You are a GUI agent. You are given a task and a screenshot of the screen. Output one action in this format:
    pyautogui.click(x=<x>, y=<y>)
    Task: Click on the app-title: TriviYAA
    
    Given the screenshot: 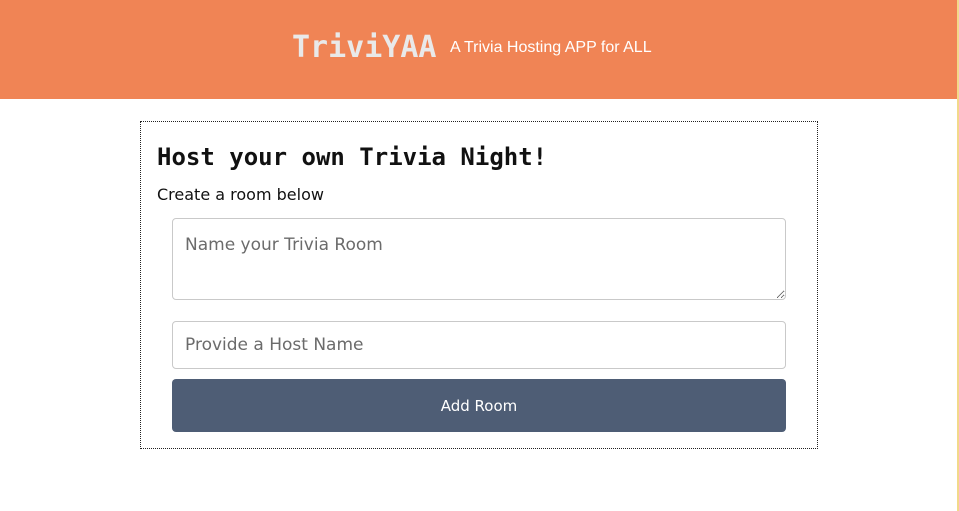 What is the action you would take?
    pyautogui.click(x=364, y=47)
    